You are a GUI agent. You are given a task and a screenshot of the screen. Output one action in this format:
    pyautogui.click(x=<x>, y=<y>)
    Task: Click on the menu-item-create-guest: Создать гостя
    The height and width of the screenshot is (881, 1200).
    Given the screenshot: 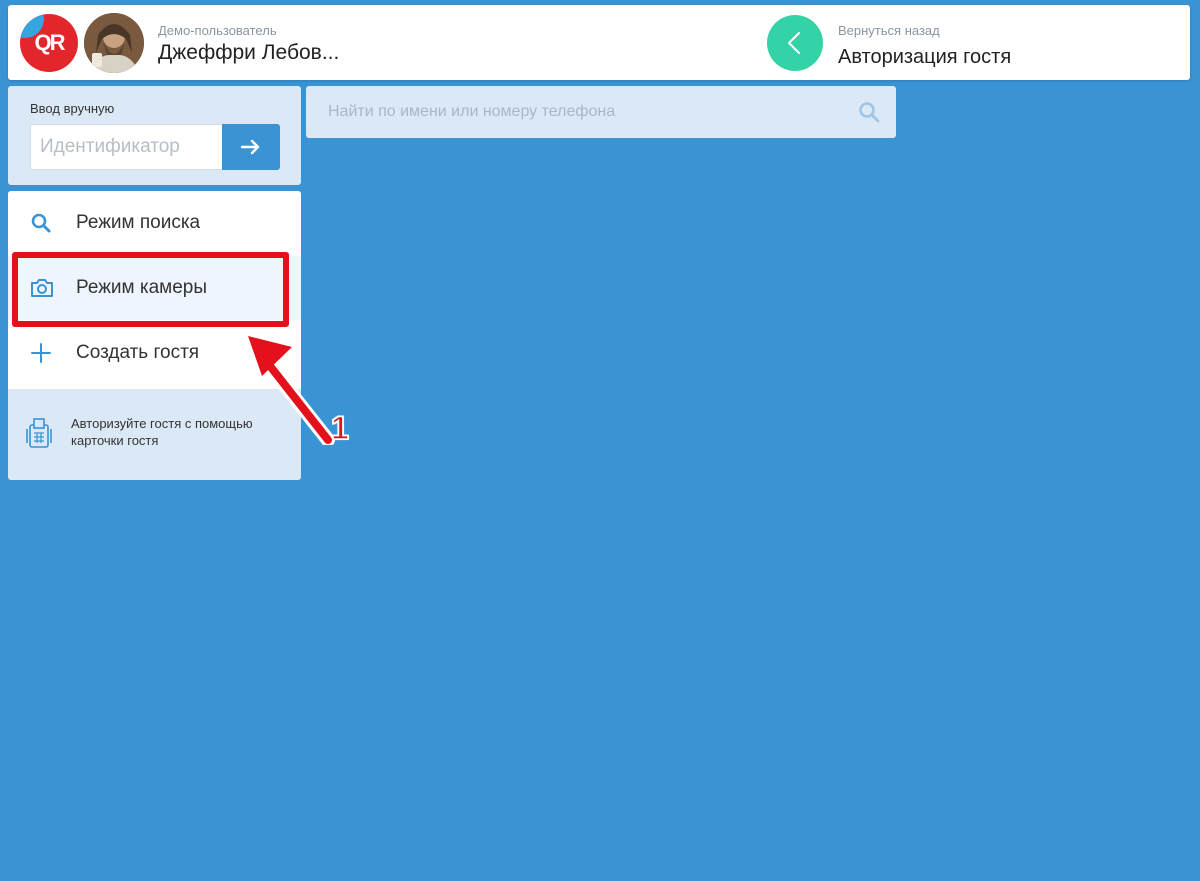 What is the action you would take?
    pyautogui.click(x=154, y=353)
    